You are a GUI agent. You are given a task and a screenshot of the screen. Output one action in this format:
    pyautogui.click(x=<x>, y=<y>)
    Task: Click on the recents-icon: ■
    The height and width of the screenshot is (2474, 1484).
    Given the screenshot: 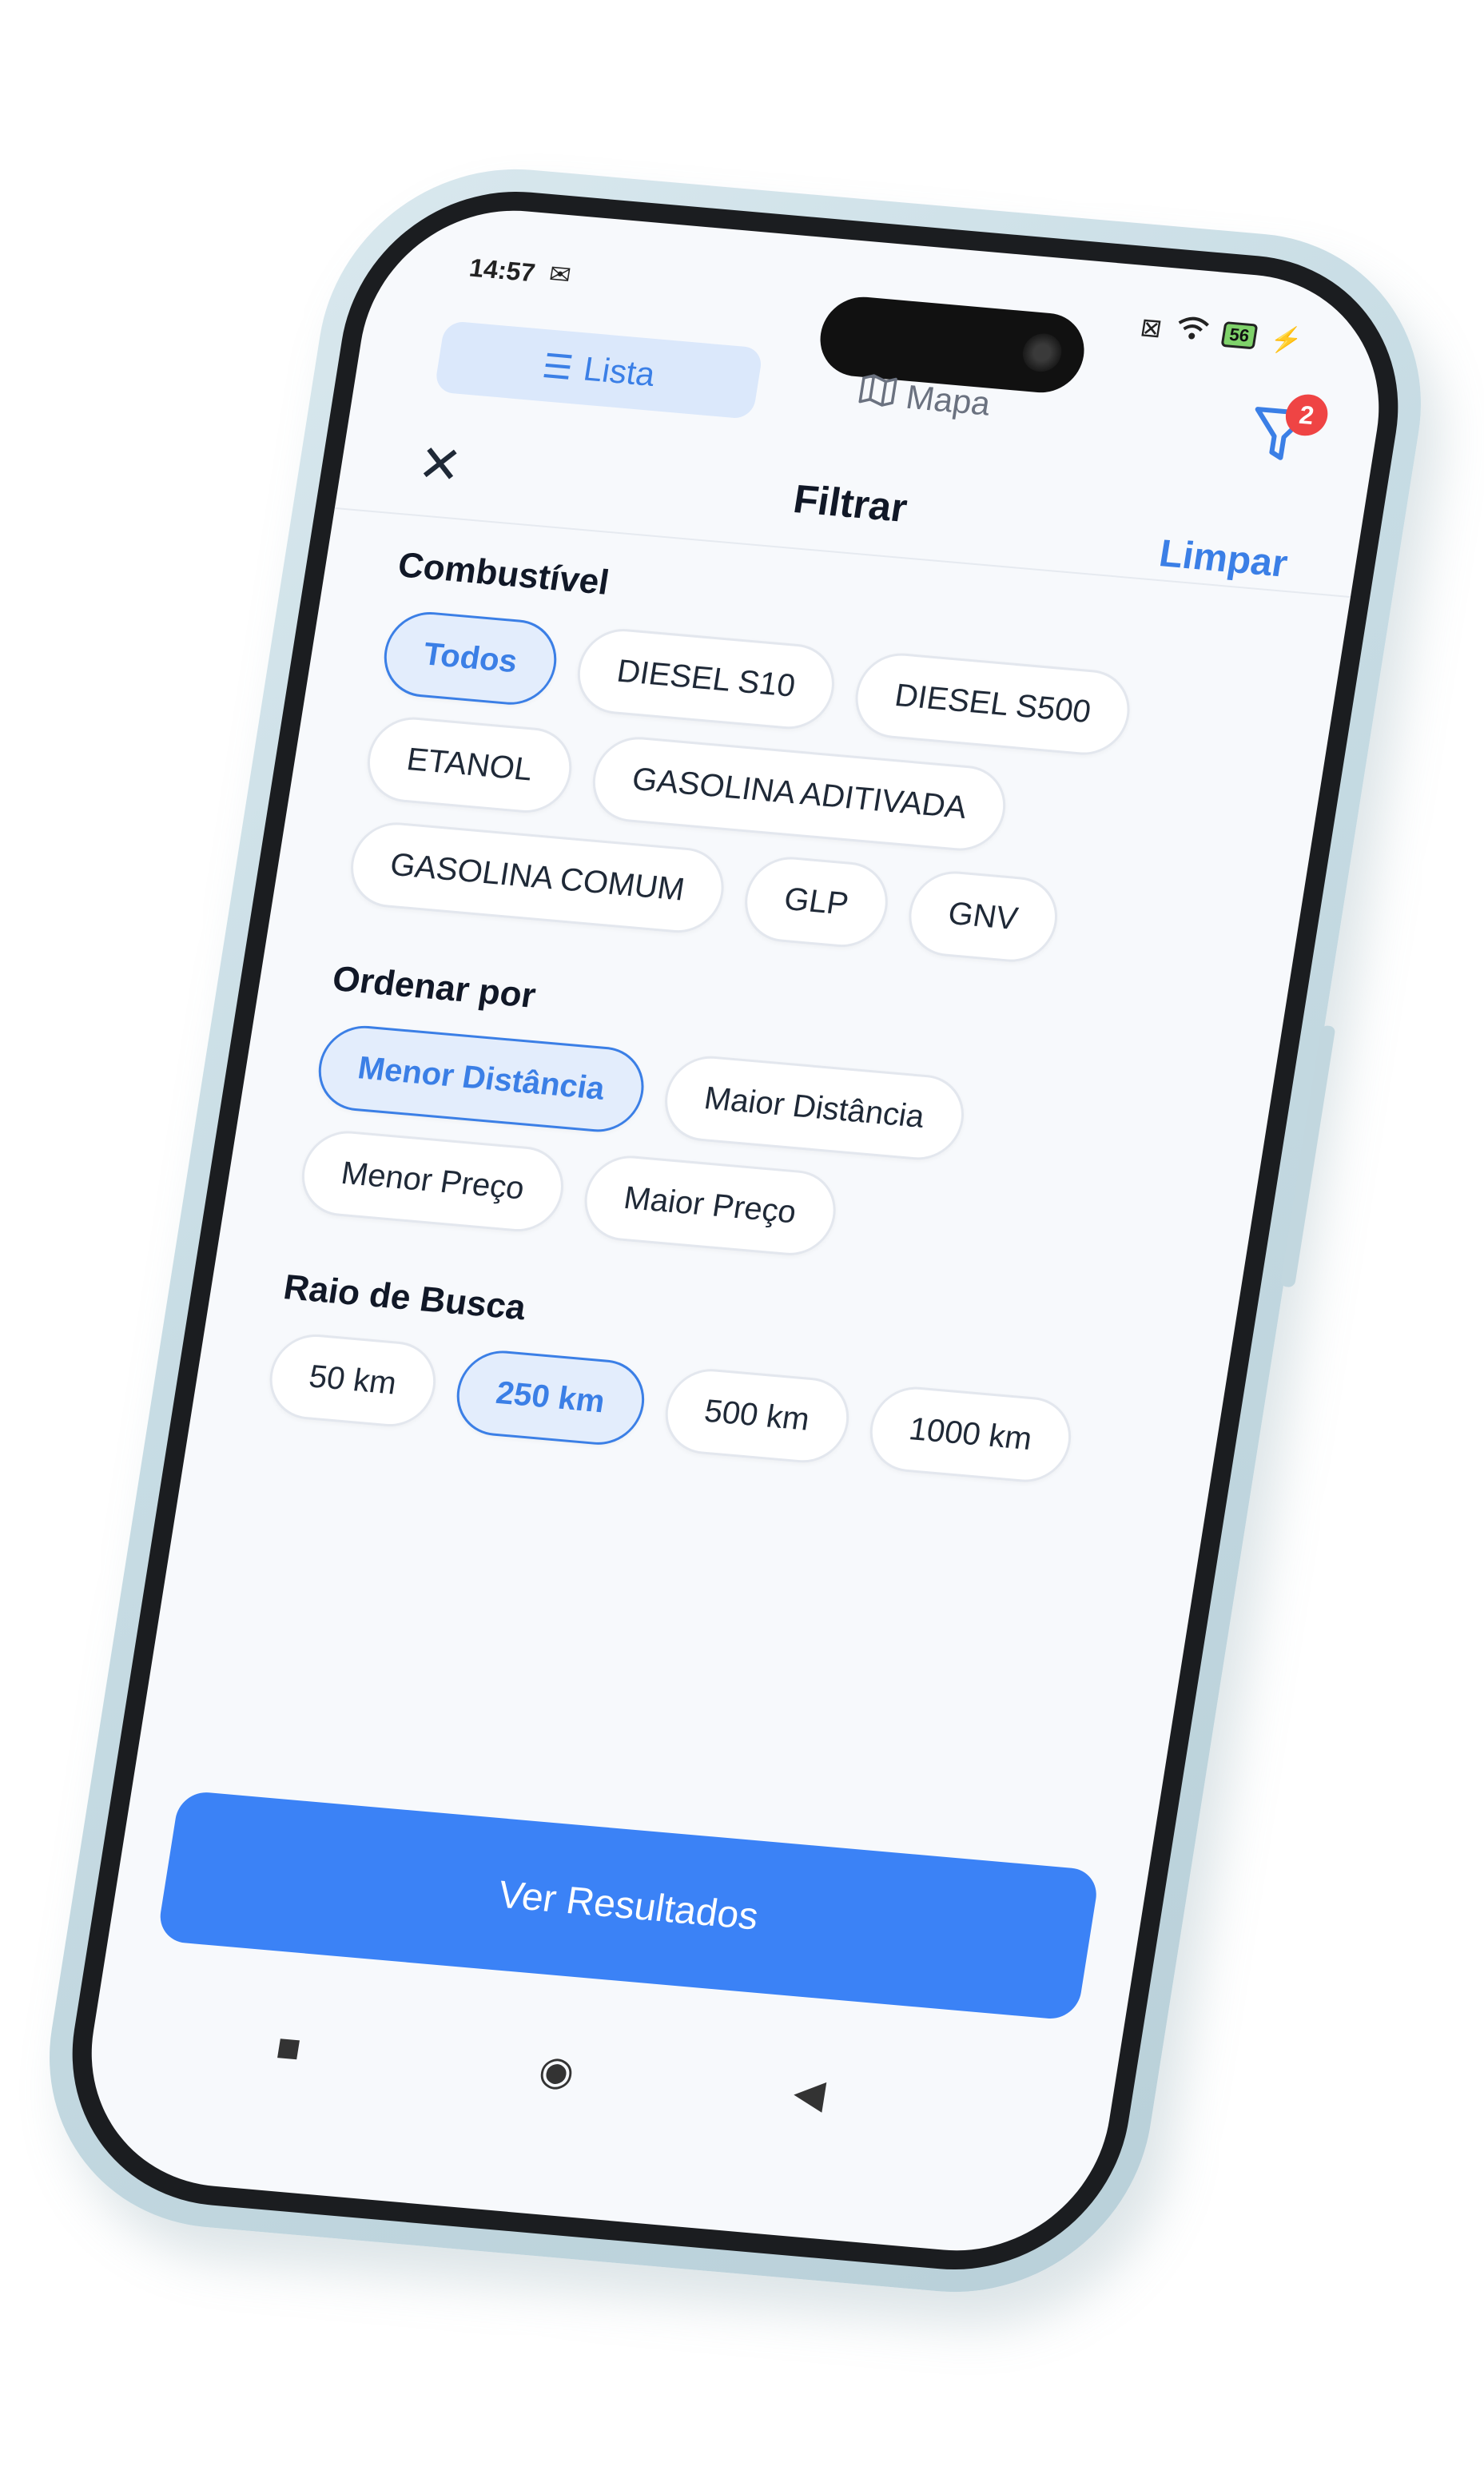 What is the action you would take?
    pyautogui.click(x=288, y=2047)
    